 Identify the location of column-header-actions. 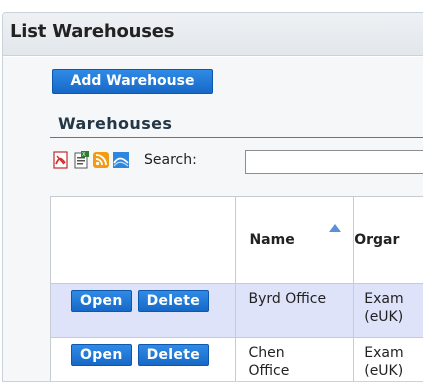
(143, 240).